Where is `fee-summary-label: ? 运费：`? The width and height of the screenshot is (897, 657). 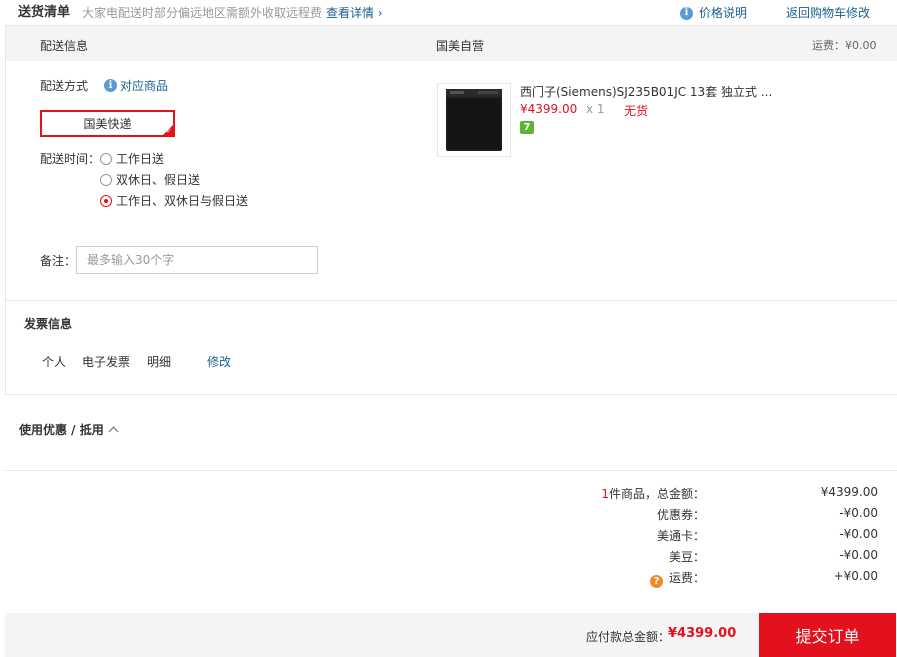 fee-summary-label: ? 运费： is located at coordinates (677, 578).